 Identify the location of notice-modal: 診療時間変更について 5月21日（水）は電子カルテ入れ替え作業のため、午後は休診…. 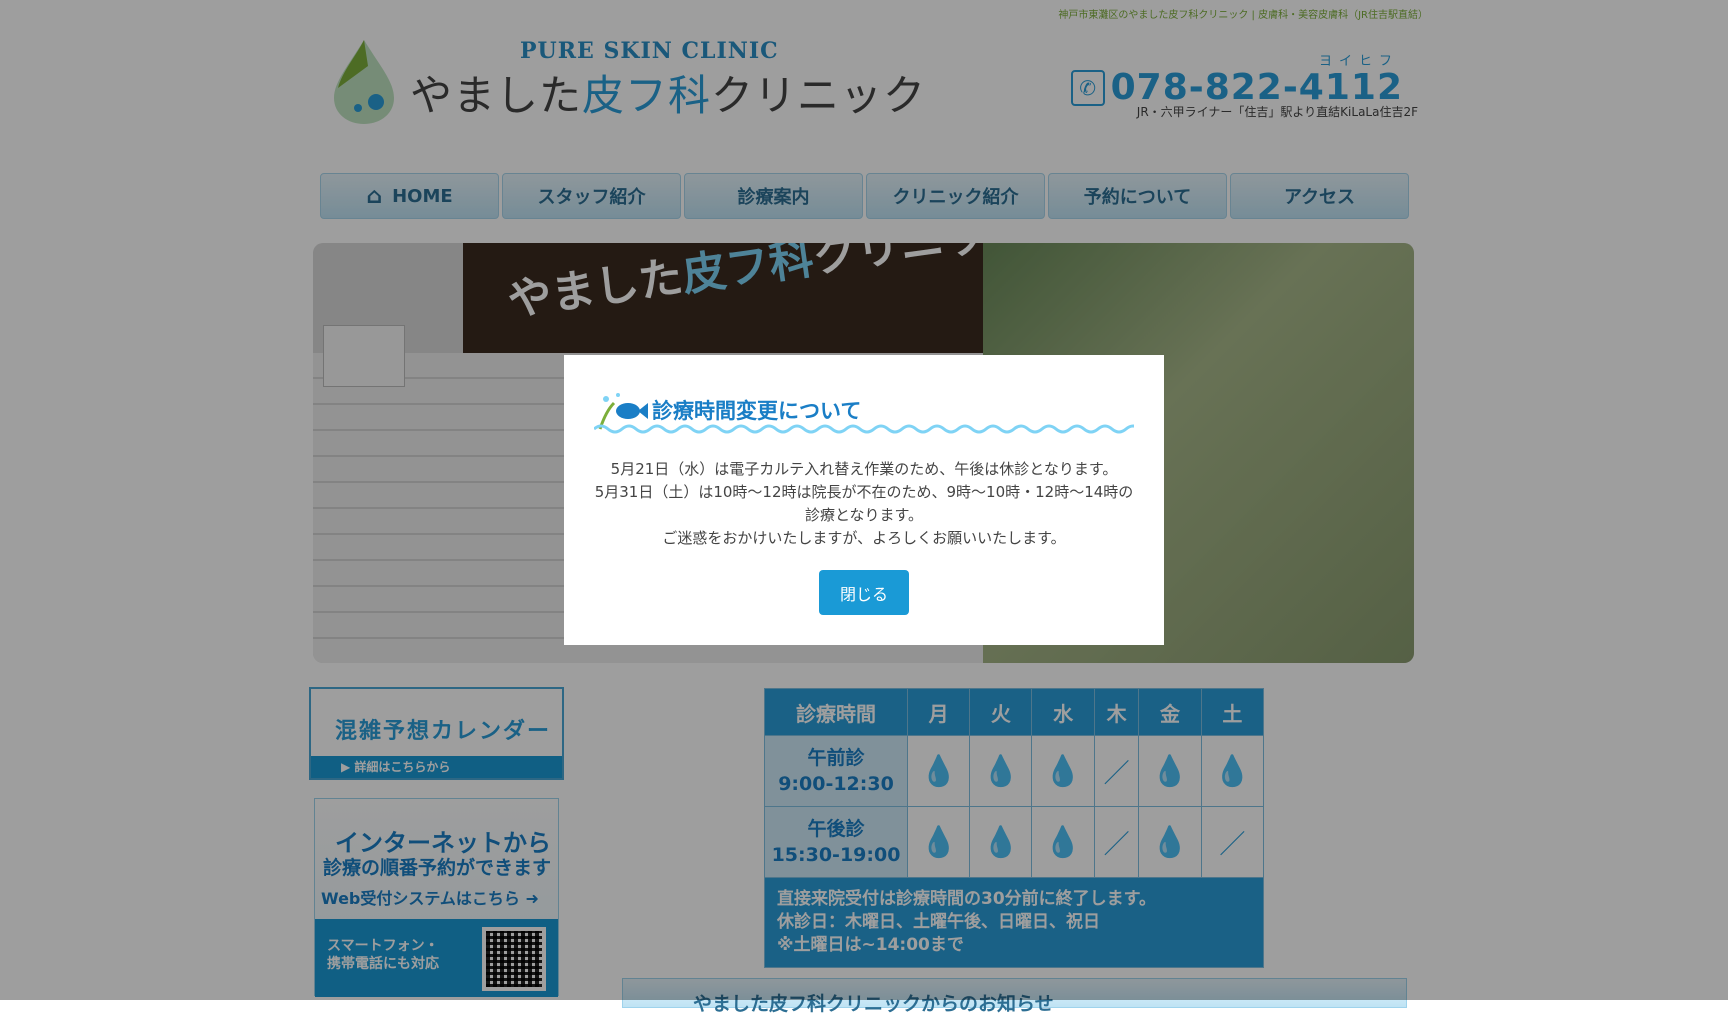
(864, 500).